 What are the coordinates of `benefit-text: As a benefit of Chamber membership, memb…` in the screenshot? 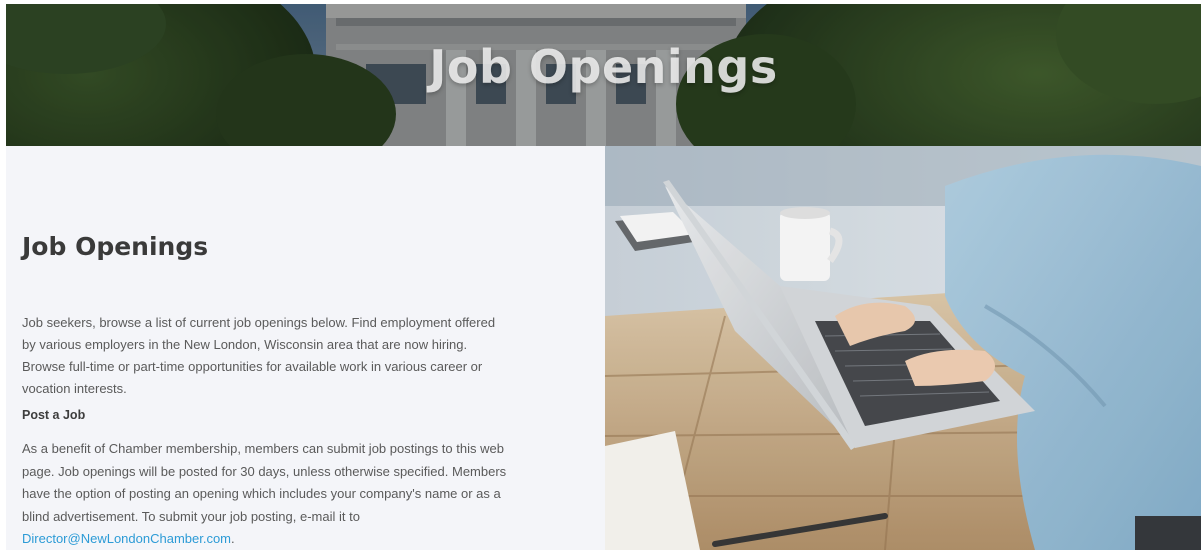 It's located at (264, 482).